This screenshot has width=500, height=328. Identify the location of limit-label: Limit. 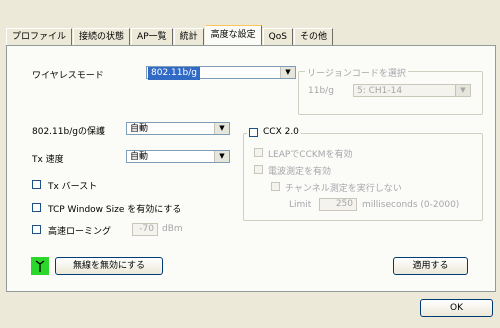
(300, 205).